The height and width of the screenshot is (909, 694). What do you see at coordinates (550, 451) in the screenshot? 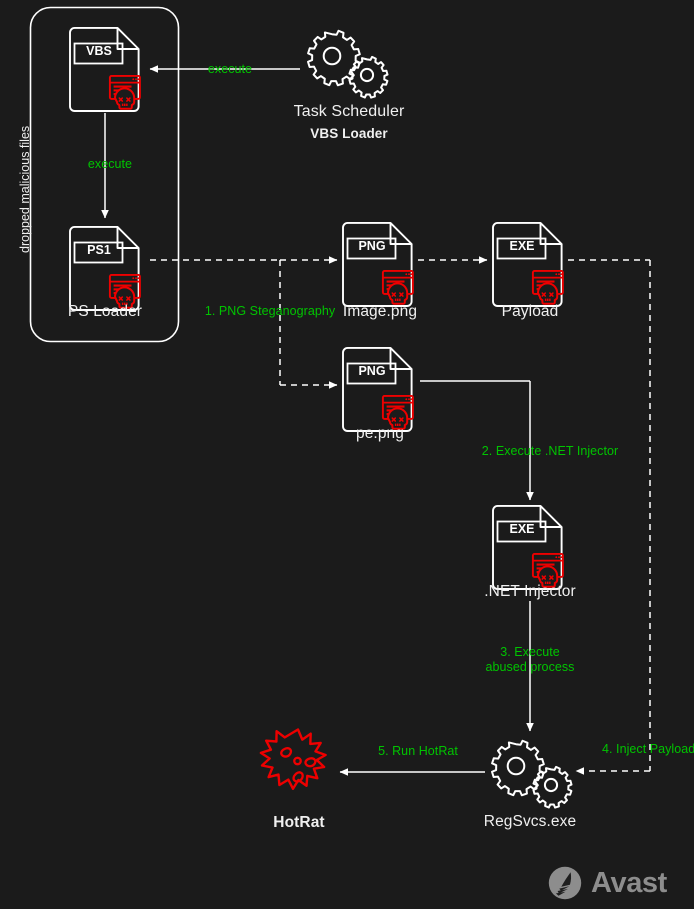
I see `edge-label-execute-net-injector: 2. Execute .NET Injector` at bounding box center [550, 451].